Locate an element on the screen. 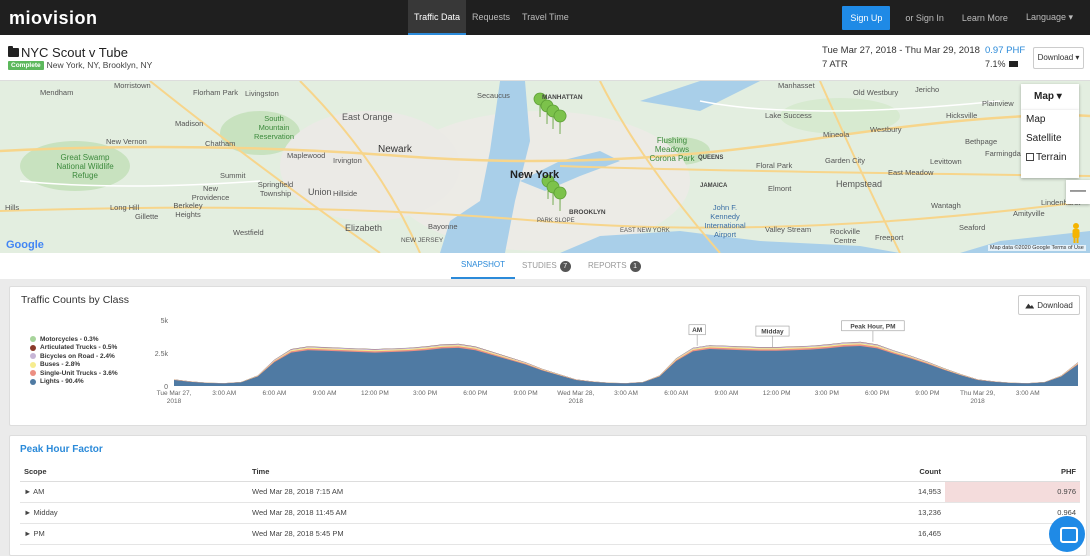 This screenshot has width=1090, height=556. terrain-label: Terrain is located at coordinates (1051, 157).